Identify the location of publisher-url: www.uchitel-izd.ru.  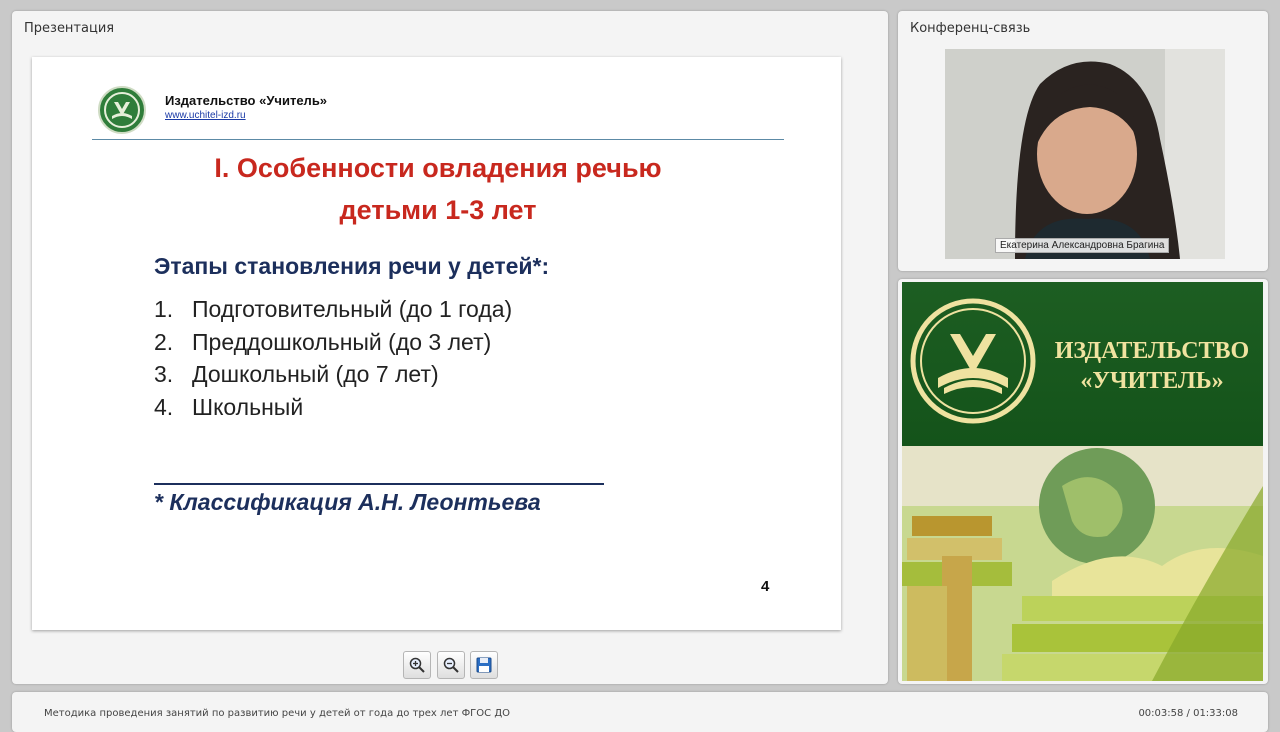
(205, 115).